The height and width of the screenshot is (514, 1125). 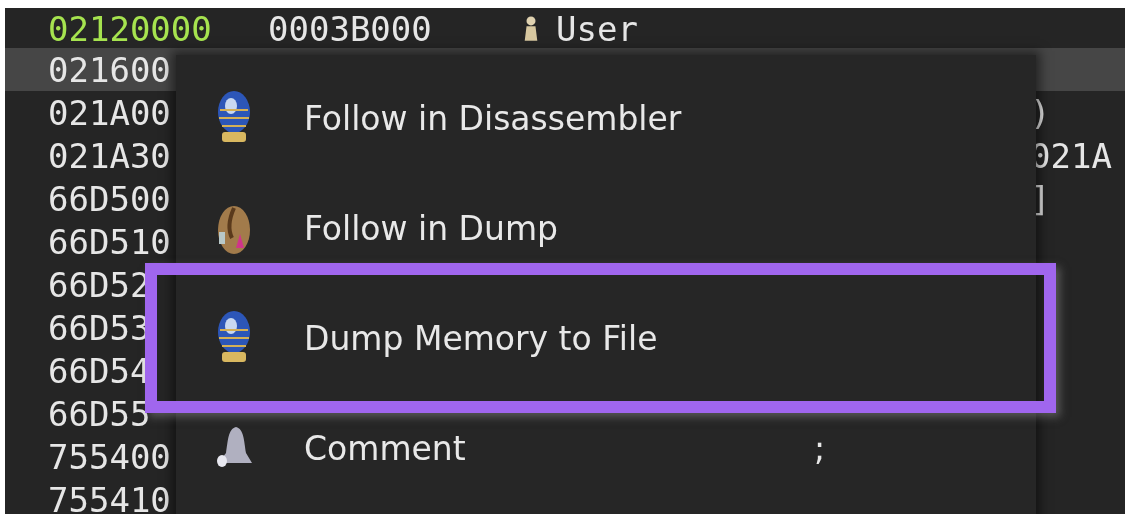 What do you see at coordinates (99, 284) in the screenshot?
I see `address-cell: 66D52` at bounding box center [99, 284].